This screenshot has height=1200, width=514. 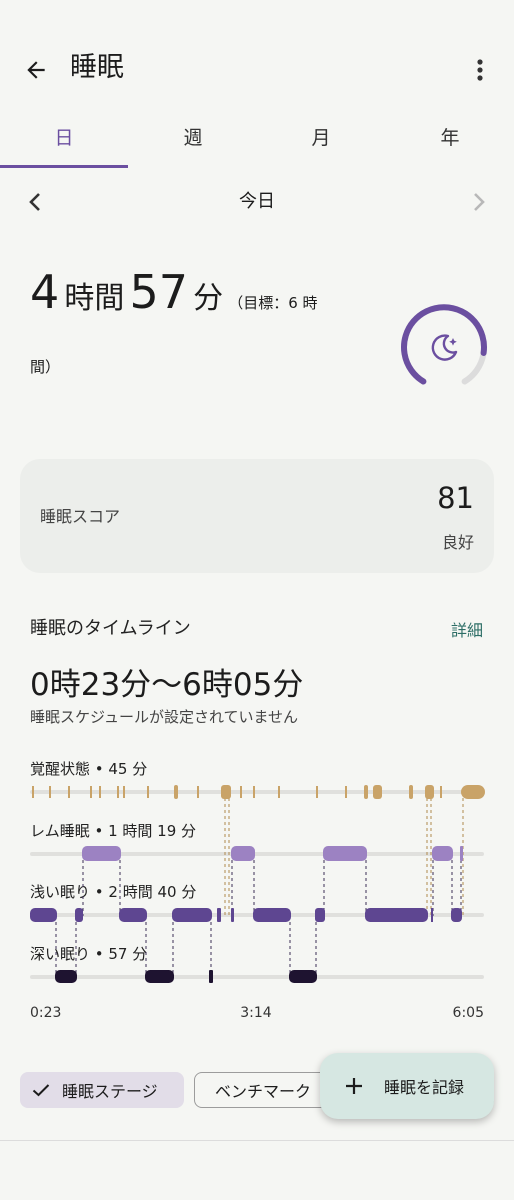 What do you see at coordinates (450, 144) in the screenshot?
I see `tab-year: 年` at bounding box center [450, 144].